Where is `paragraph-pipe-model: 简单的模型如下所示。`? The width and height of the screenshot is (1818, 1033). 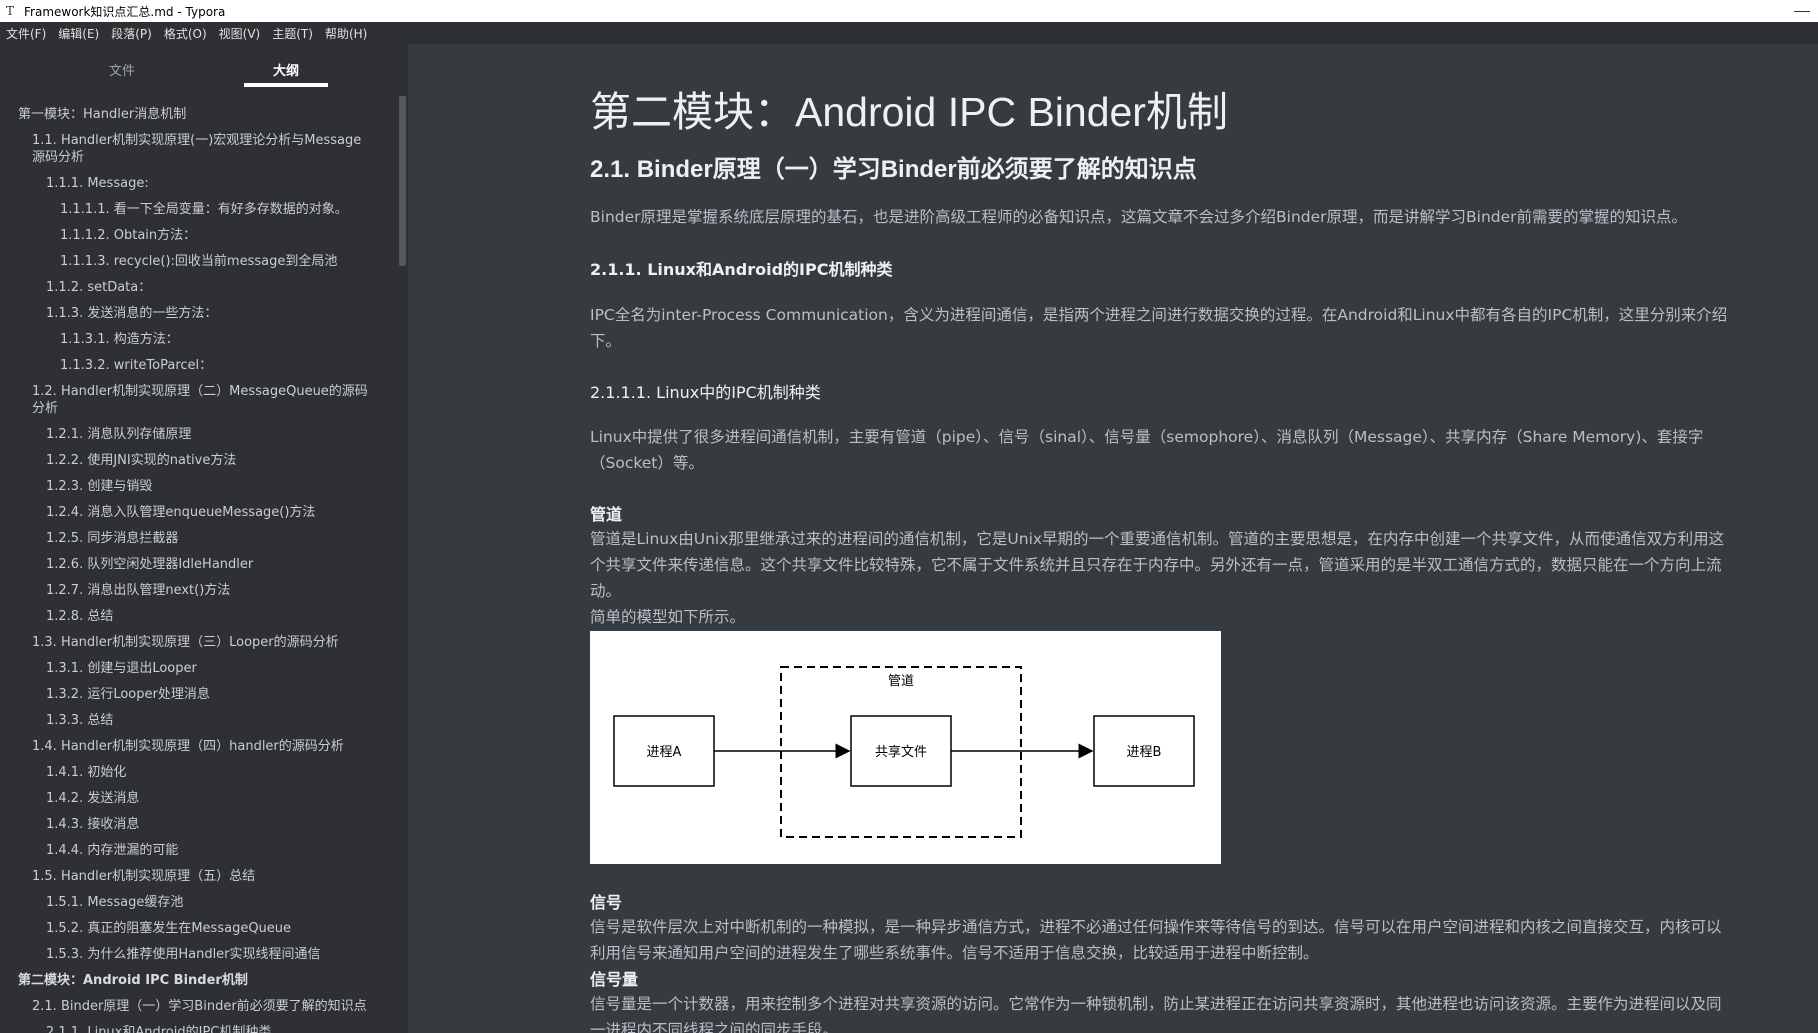
paragraph-pipe-model: 简单的模型如下所示。 is located at coordinates (1160, 617).